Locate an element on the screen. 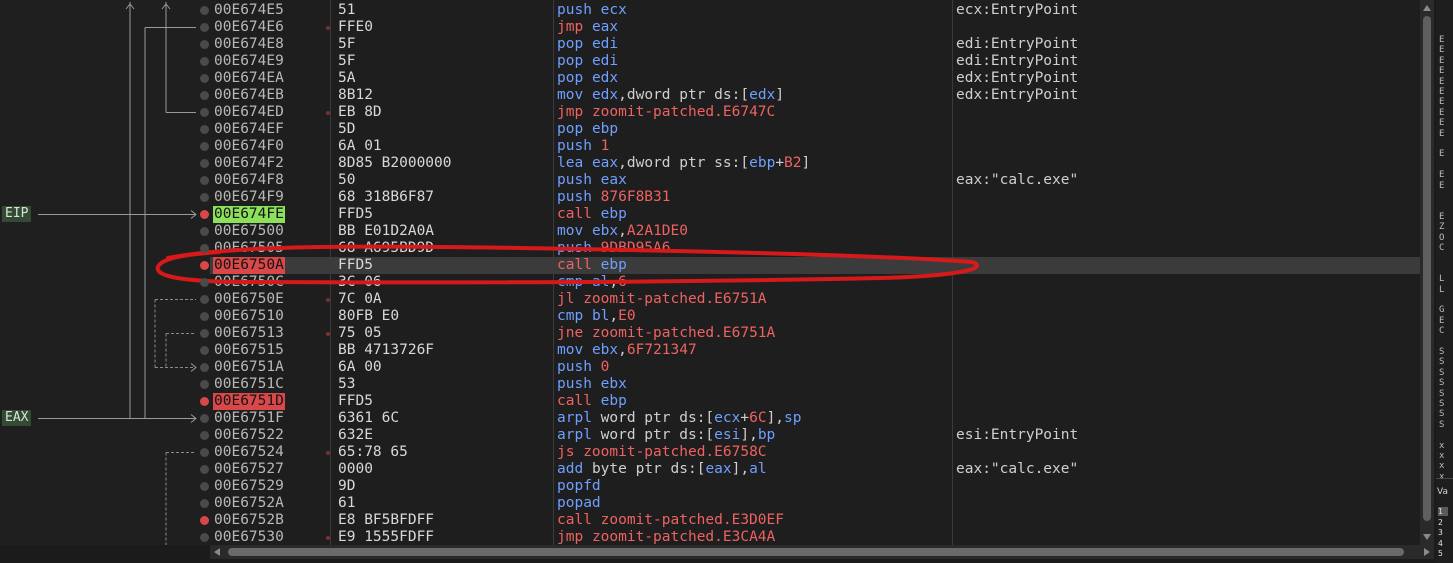  stack-row-number: 5 is located at coordinates (1443, 553).